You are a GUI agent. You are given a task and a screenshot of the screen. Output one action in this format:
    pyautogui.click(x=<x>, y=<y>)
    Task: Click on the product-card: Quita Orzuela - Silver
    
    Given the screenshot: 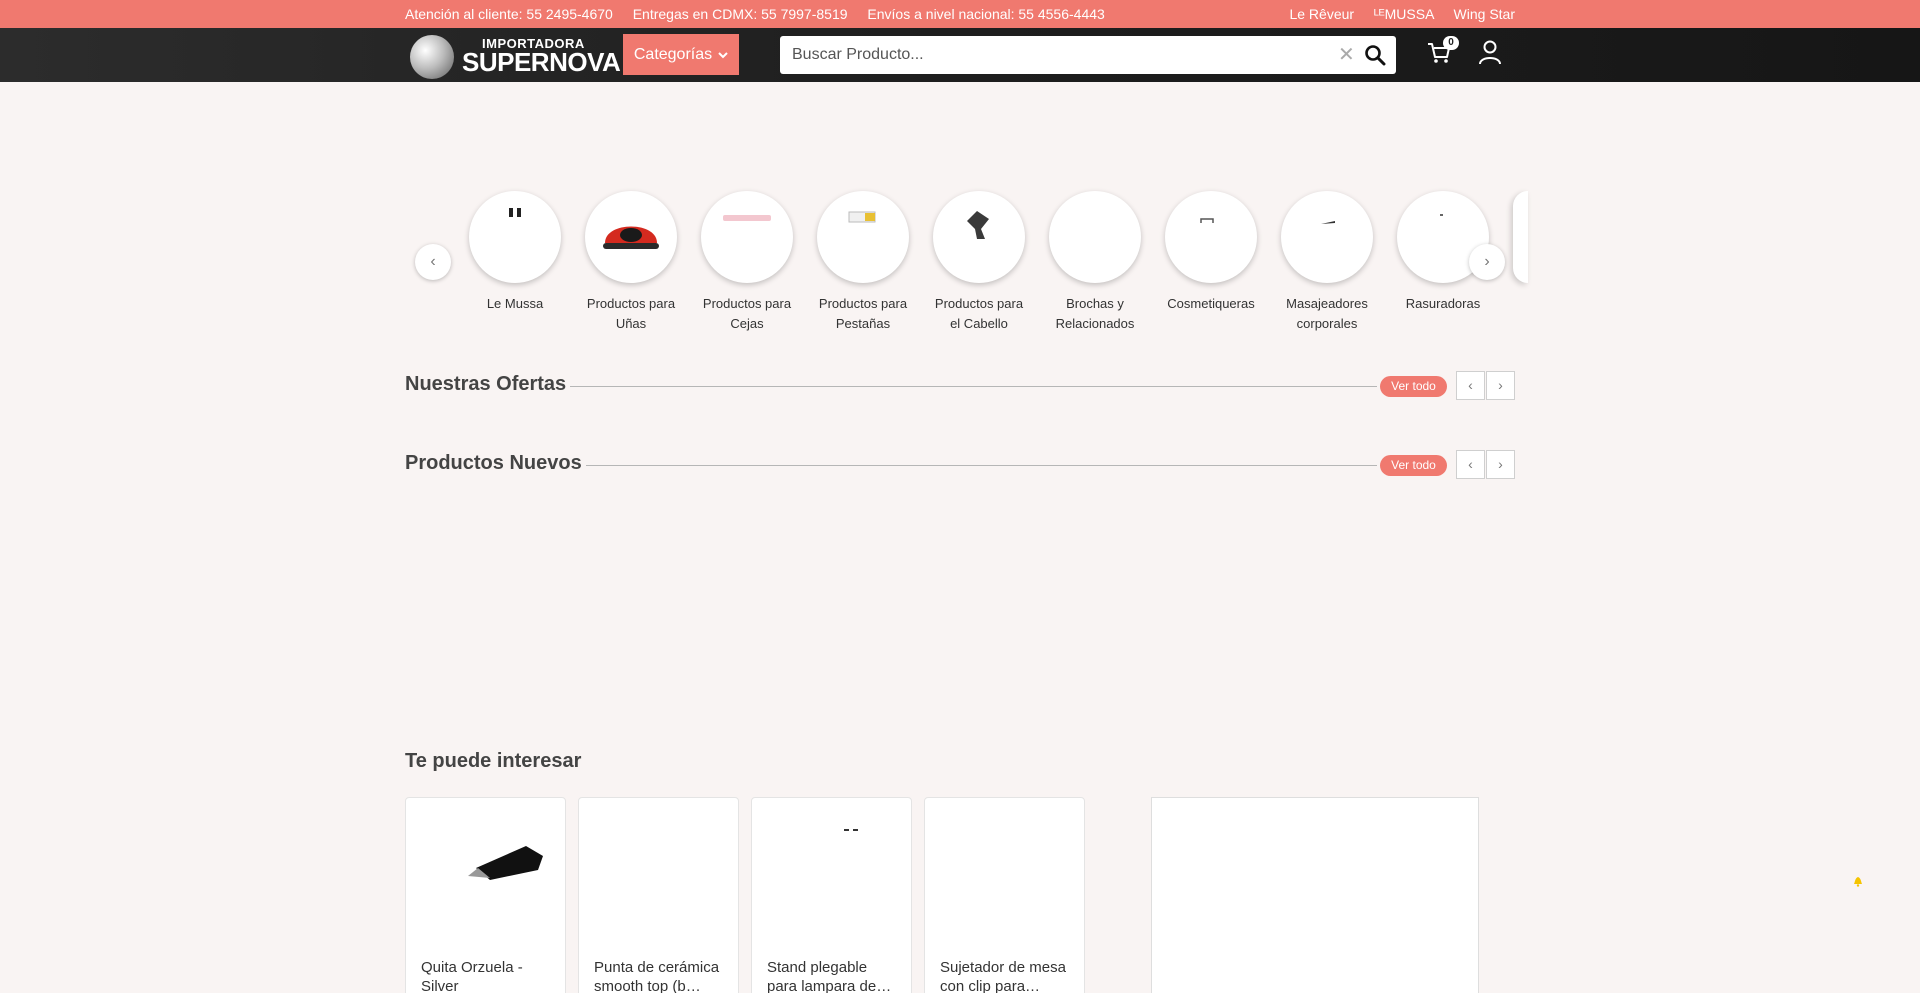 What is the action you would take?
    pyautogui.click(x=485, y=895)
    